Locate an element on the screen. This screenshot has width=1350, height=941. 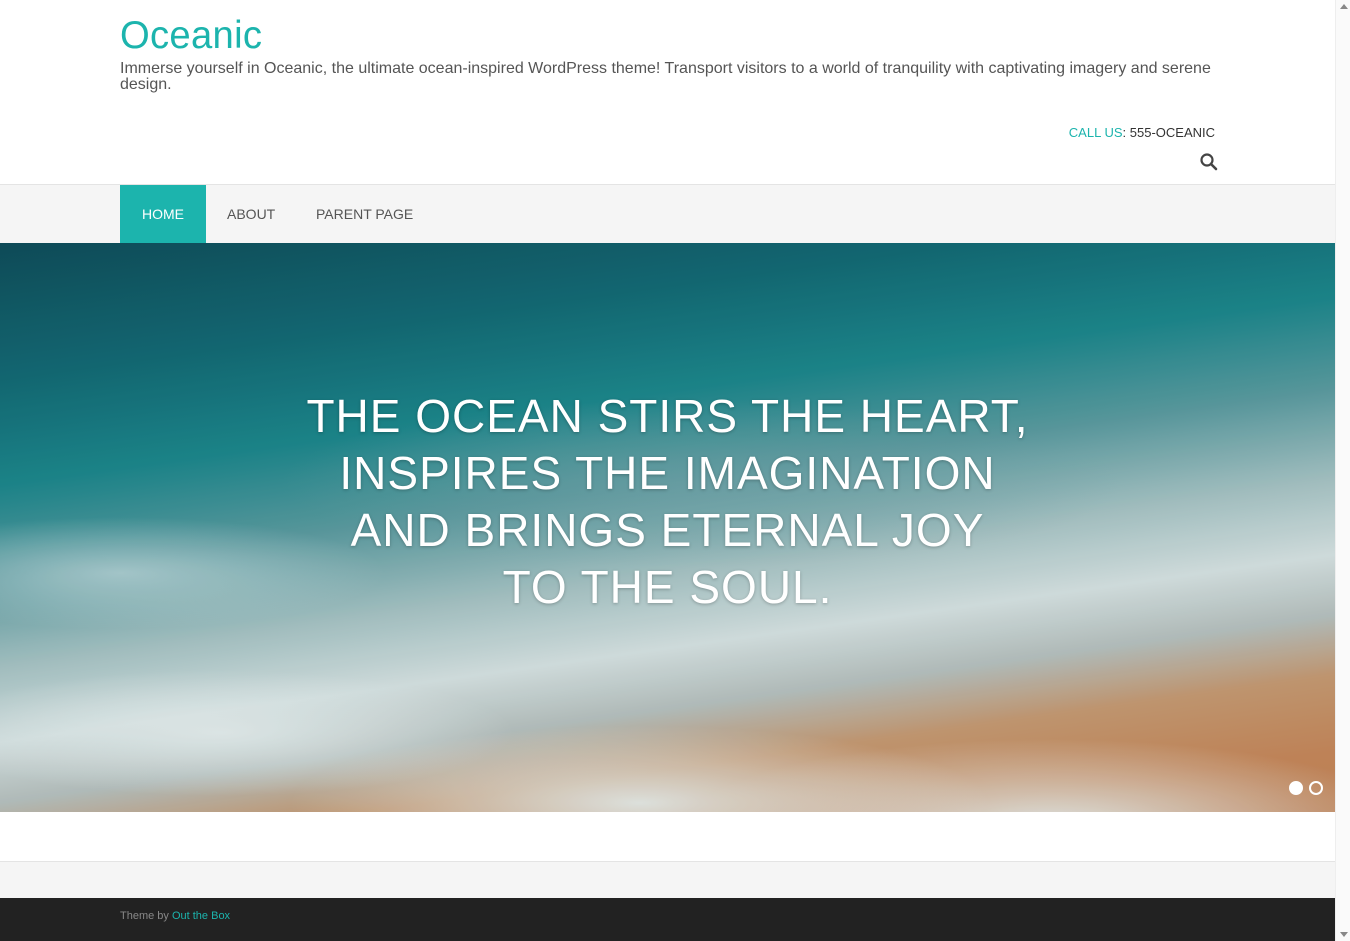
pre-footer is located at coordinates (667, 880).